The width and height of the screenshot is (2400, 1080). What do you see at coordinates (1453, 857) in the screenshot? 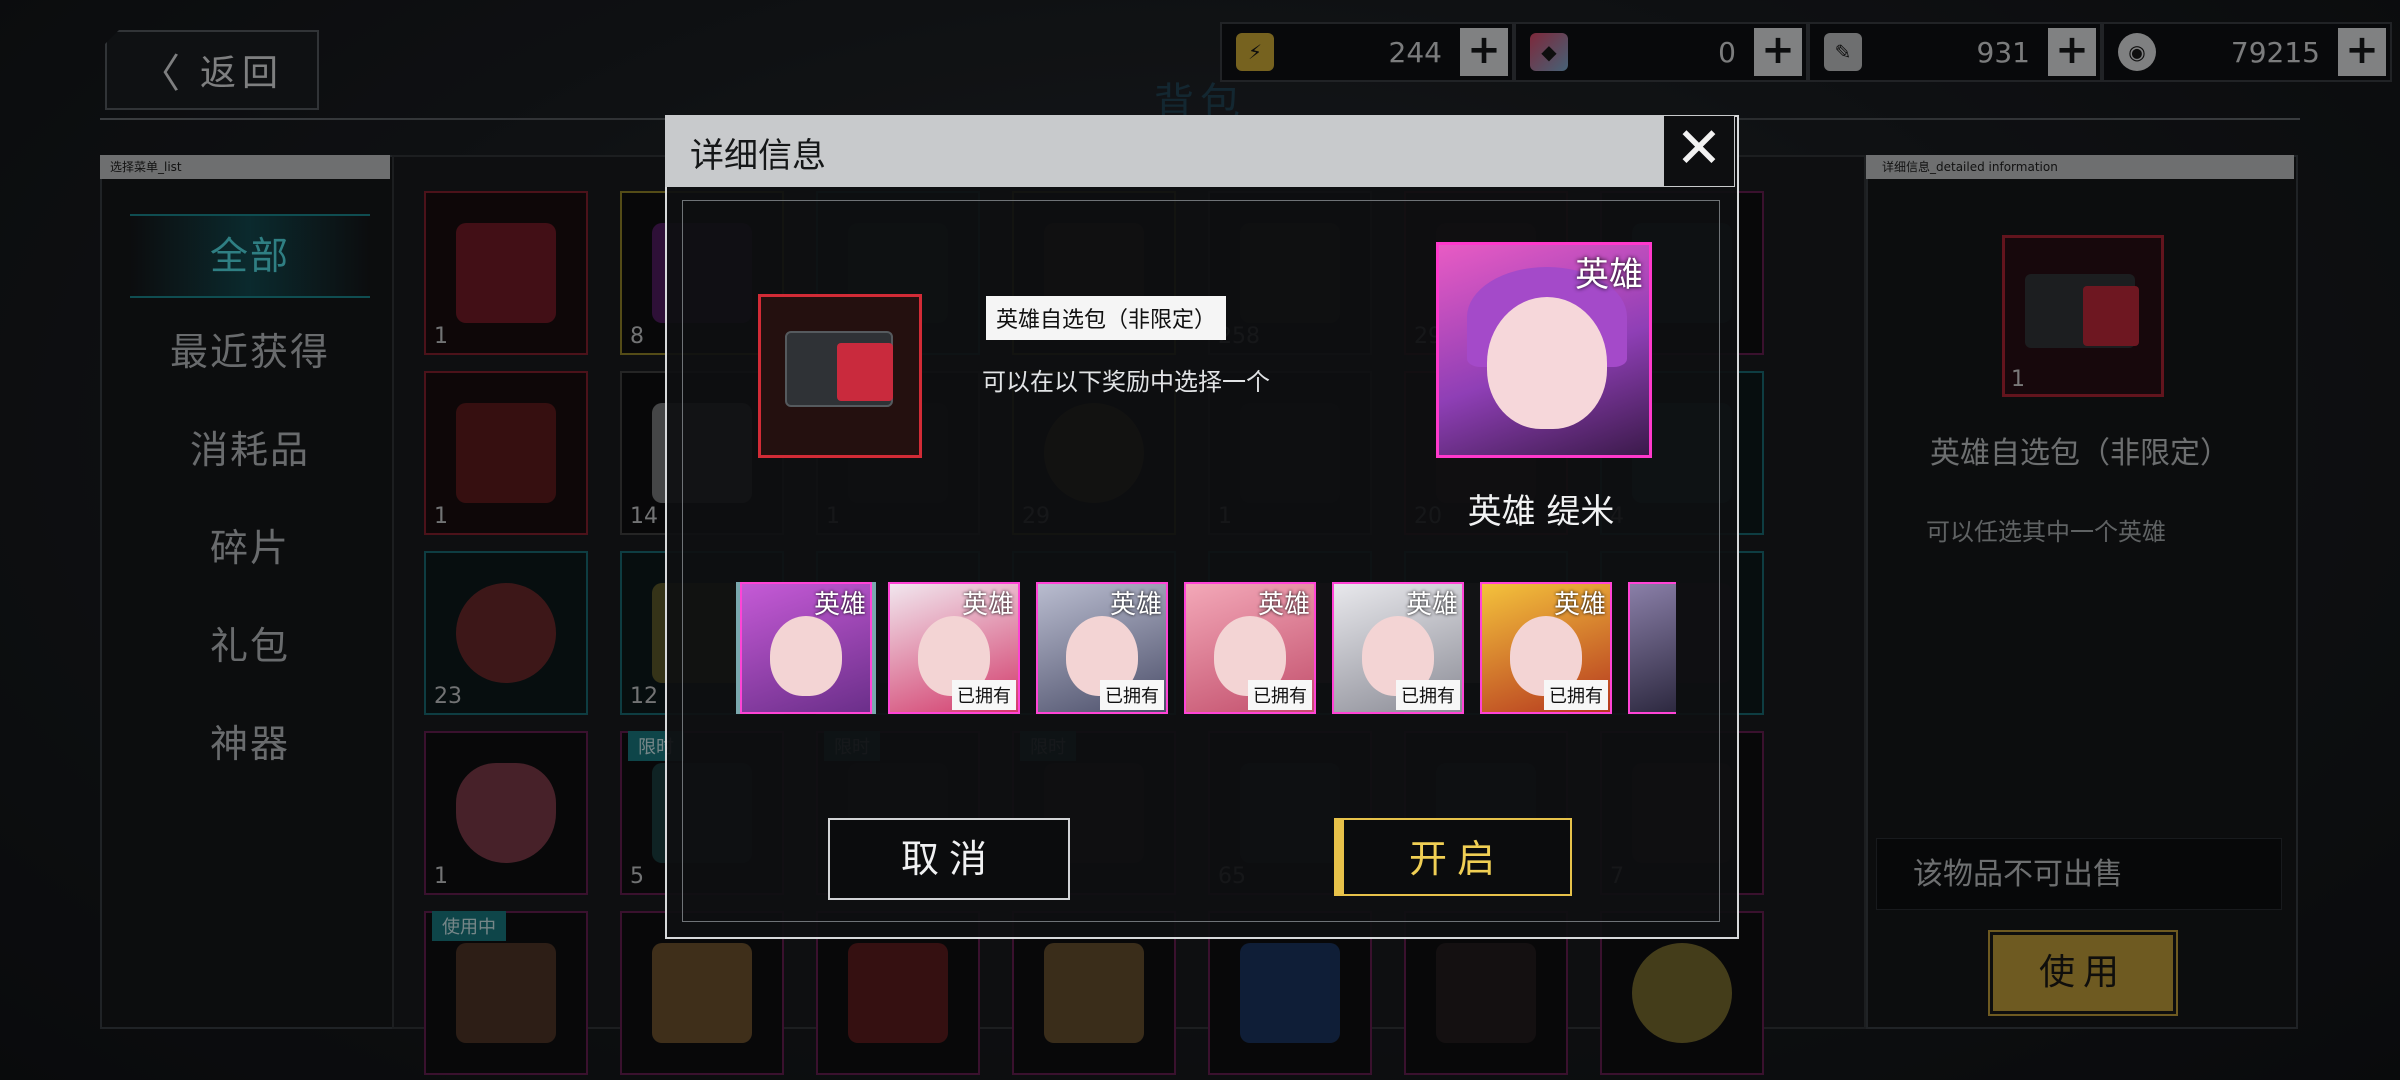
I see `open-button: 开启` at bounding box center [1453, 857].